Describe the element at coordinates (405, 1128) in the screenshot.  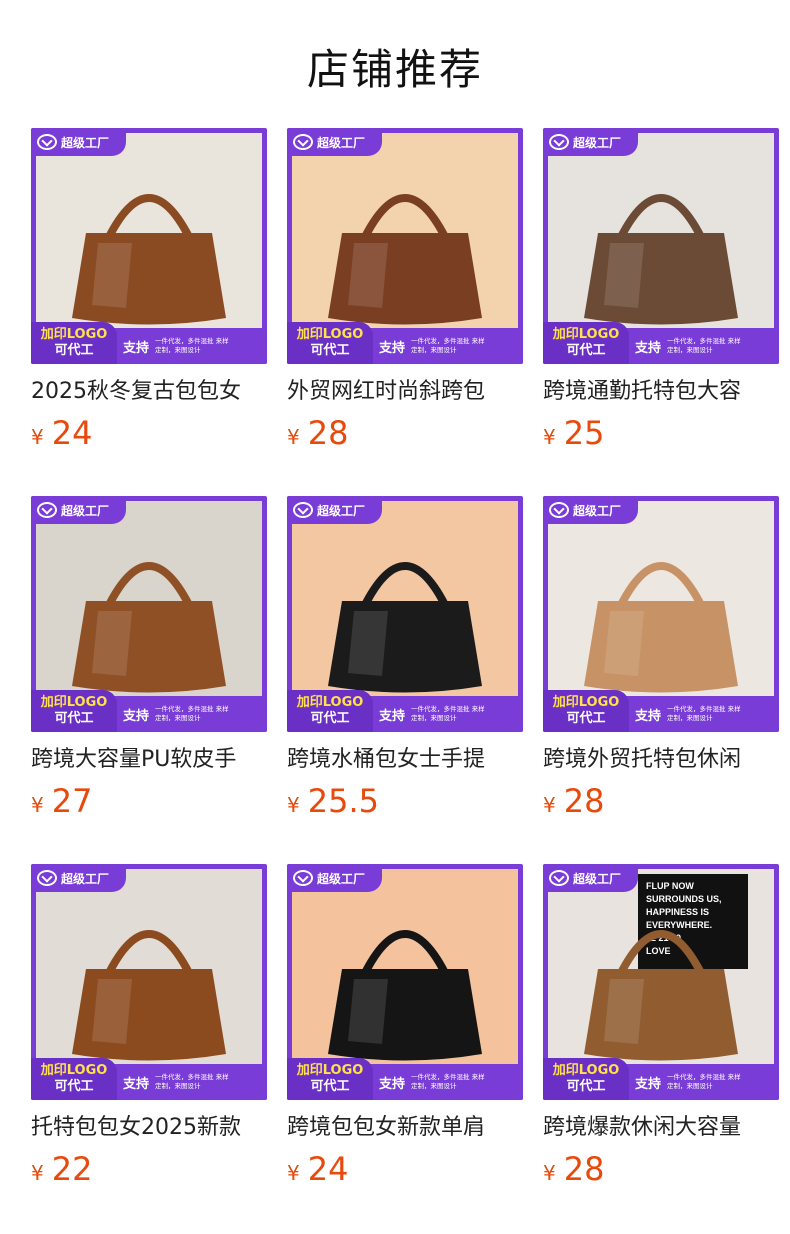
I see `product-name: 跨境包包女新款单肩` at that location.